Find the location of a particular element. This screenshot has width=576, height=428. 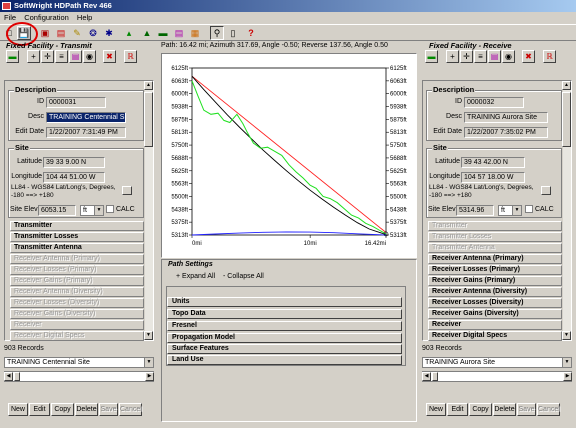

left-desc-field: TRAINING Centennial Site is located at coordinates (86, 117).